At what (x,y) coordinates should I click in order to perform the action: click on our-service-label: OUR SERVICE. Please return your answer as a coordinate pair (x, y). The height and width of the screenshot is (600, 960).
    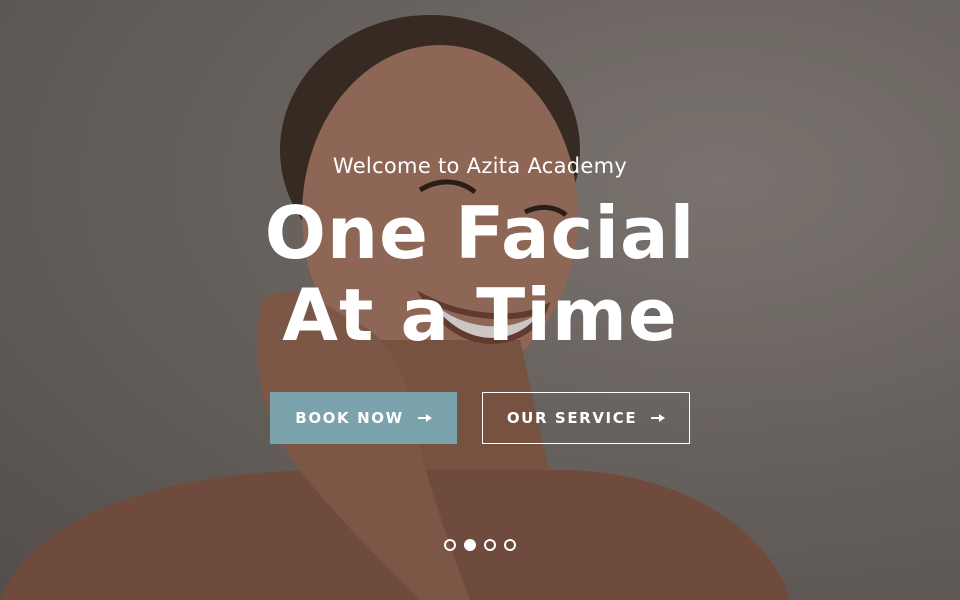
    Looking at the image, I should click on (572, 418).